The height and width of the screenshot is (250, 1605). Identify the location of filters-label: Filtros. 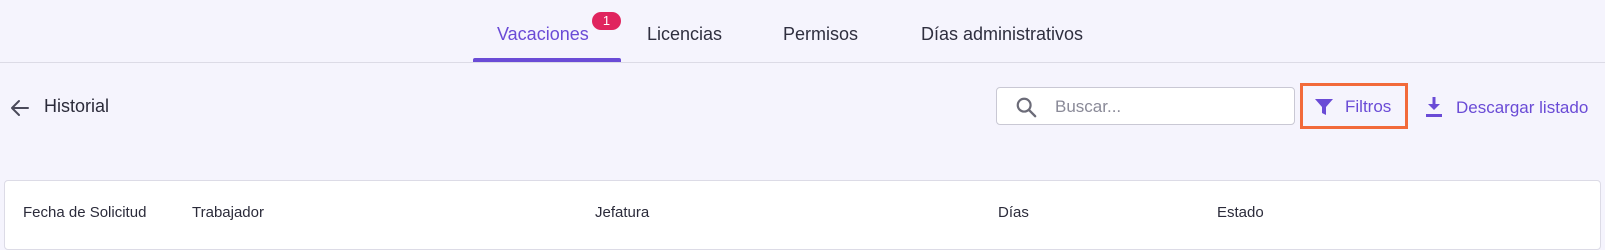
(1368, 106).